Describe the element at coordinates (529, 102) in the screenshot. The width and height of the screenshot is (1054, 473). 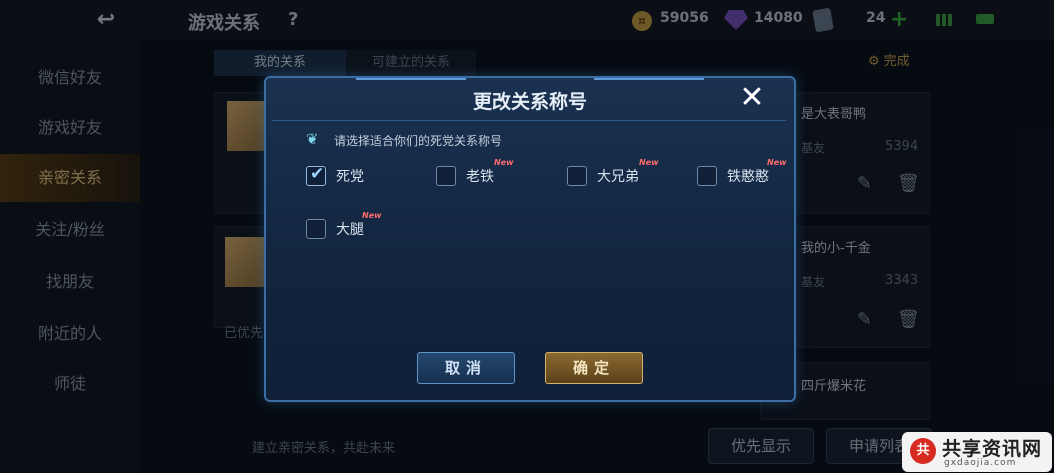
I see `dialog-title: 更改关系称号` at that location.